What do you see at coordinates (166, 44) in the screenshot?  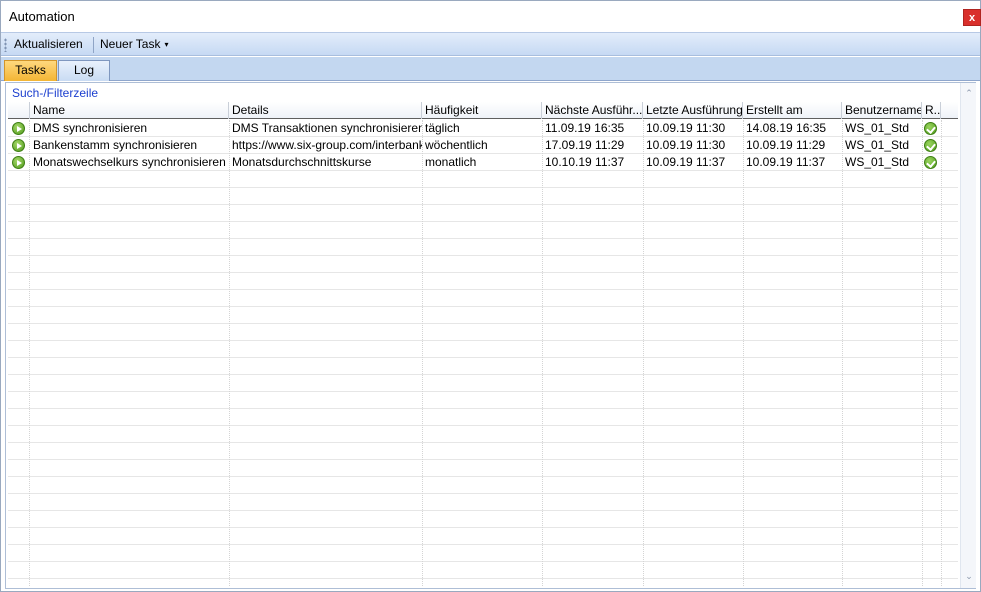 I see `chevron-down-icon: ▾` at bounding box center [166, 44].